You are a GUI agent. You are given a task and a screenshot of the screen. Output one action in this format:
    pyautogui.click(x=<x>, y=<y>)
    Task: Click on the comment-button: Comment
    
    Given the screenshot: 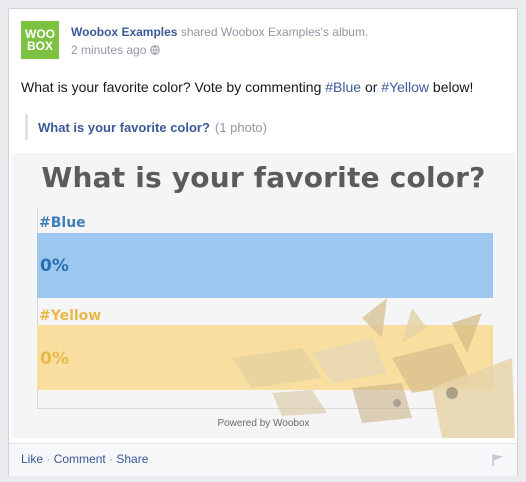 What is the action you would take?
    pyautogui.click(x=80, y=459)
    